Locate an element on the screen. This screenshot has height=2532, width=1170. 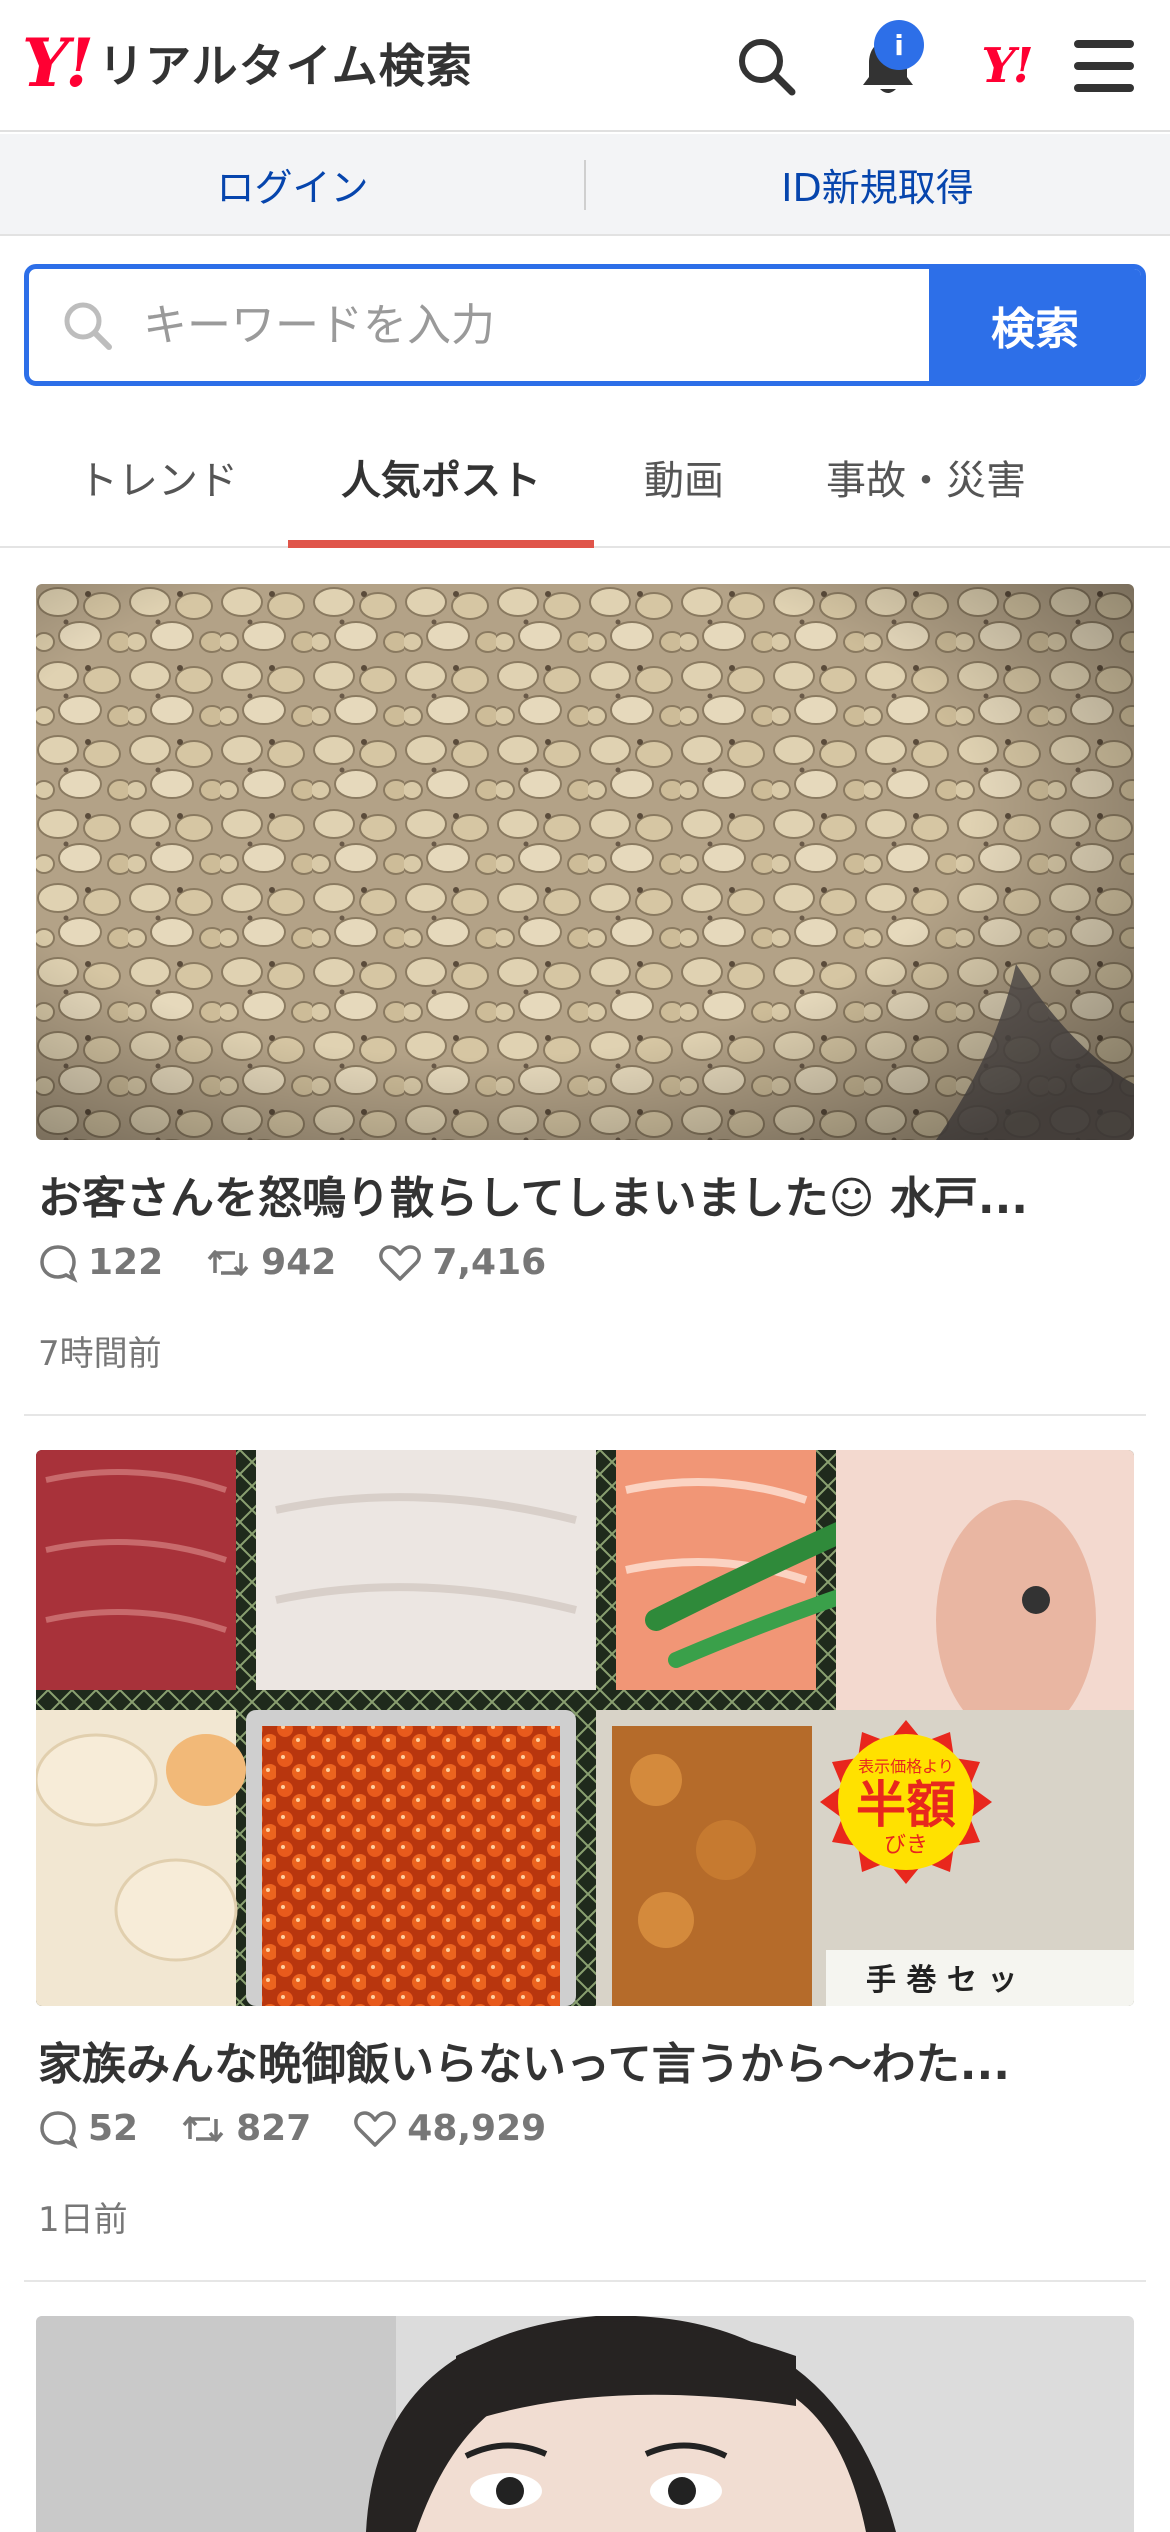
category-tabs: トレンド 人気ポスト 動画 事故・災害 is located at coordinates (585, 478).